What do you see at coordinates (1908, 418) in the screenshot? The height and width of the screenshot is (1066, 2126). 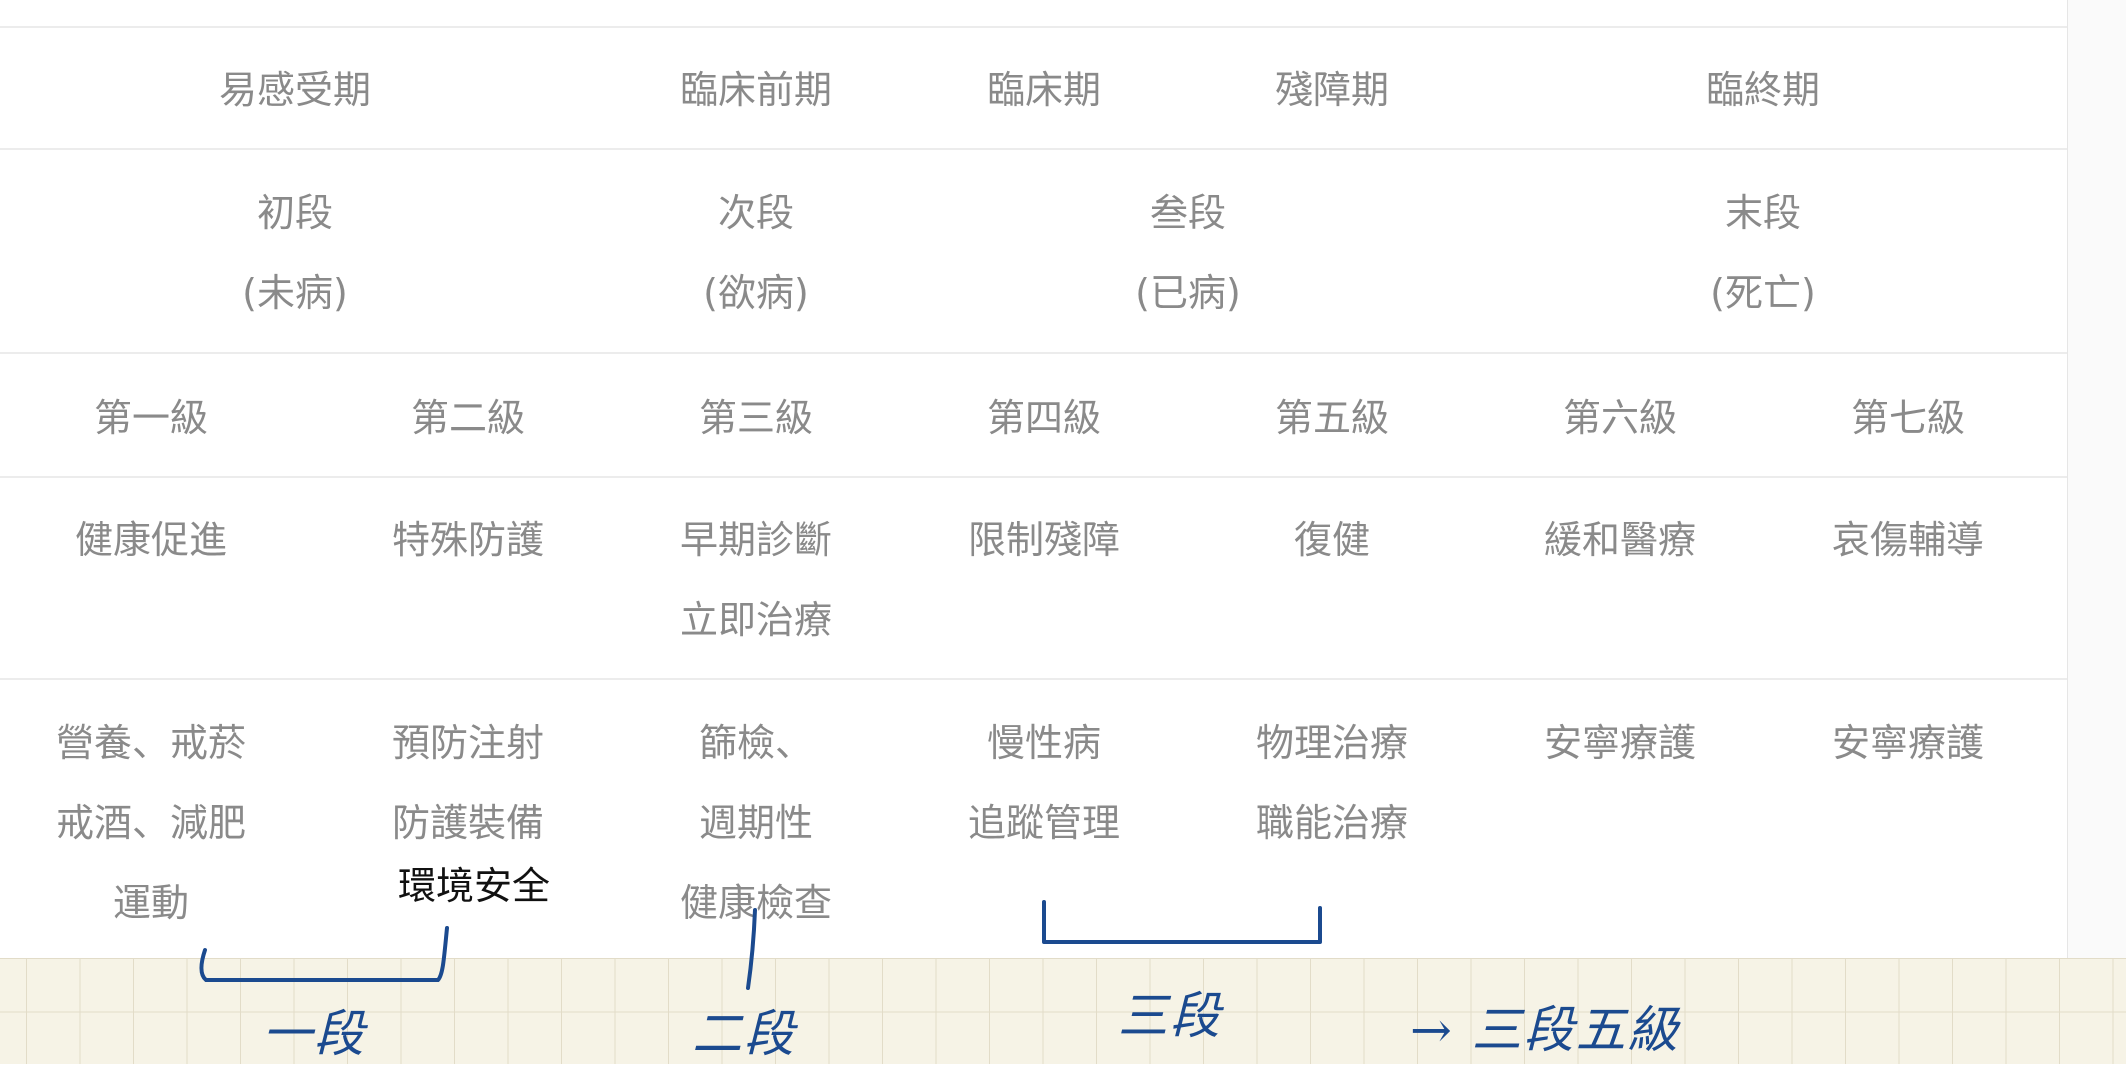 I see `level-7: 第七級` at bounding box center [1908, 418].